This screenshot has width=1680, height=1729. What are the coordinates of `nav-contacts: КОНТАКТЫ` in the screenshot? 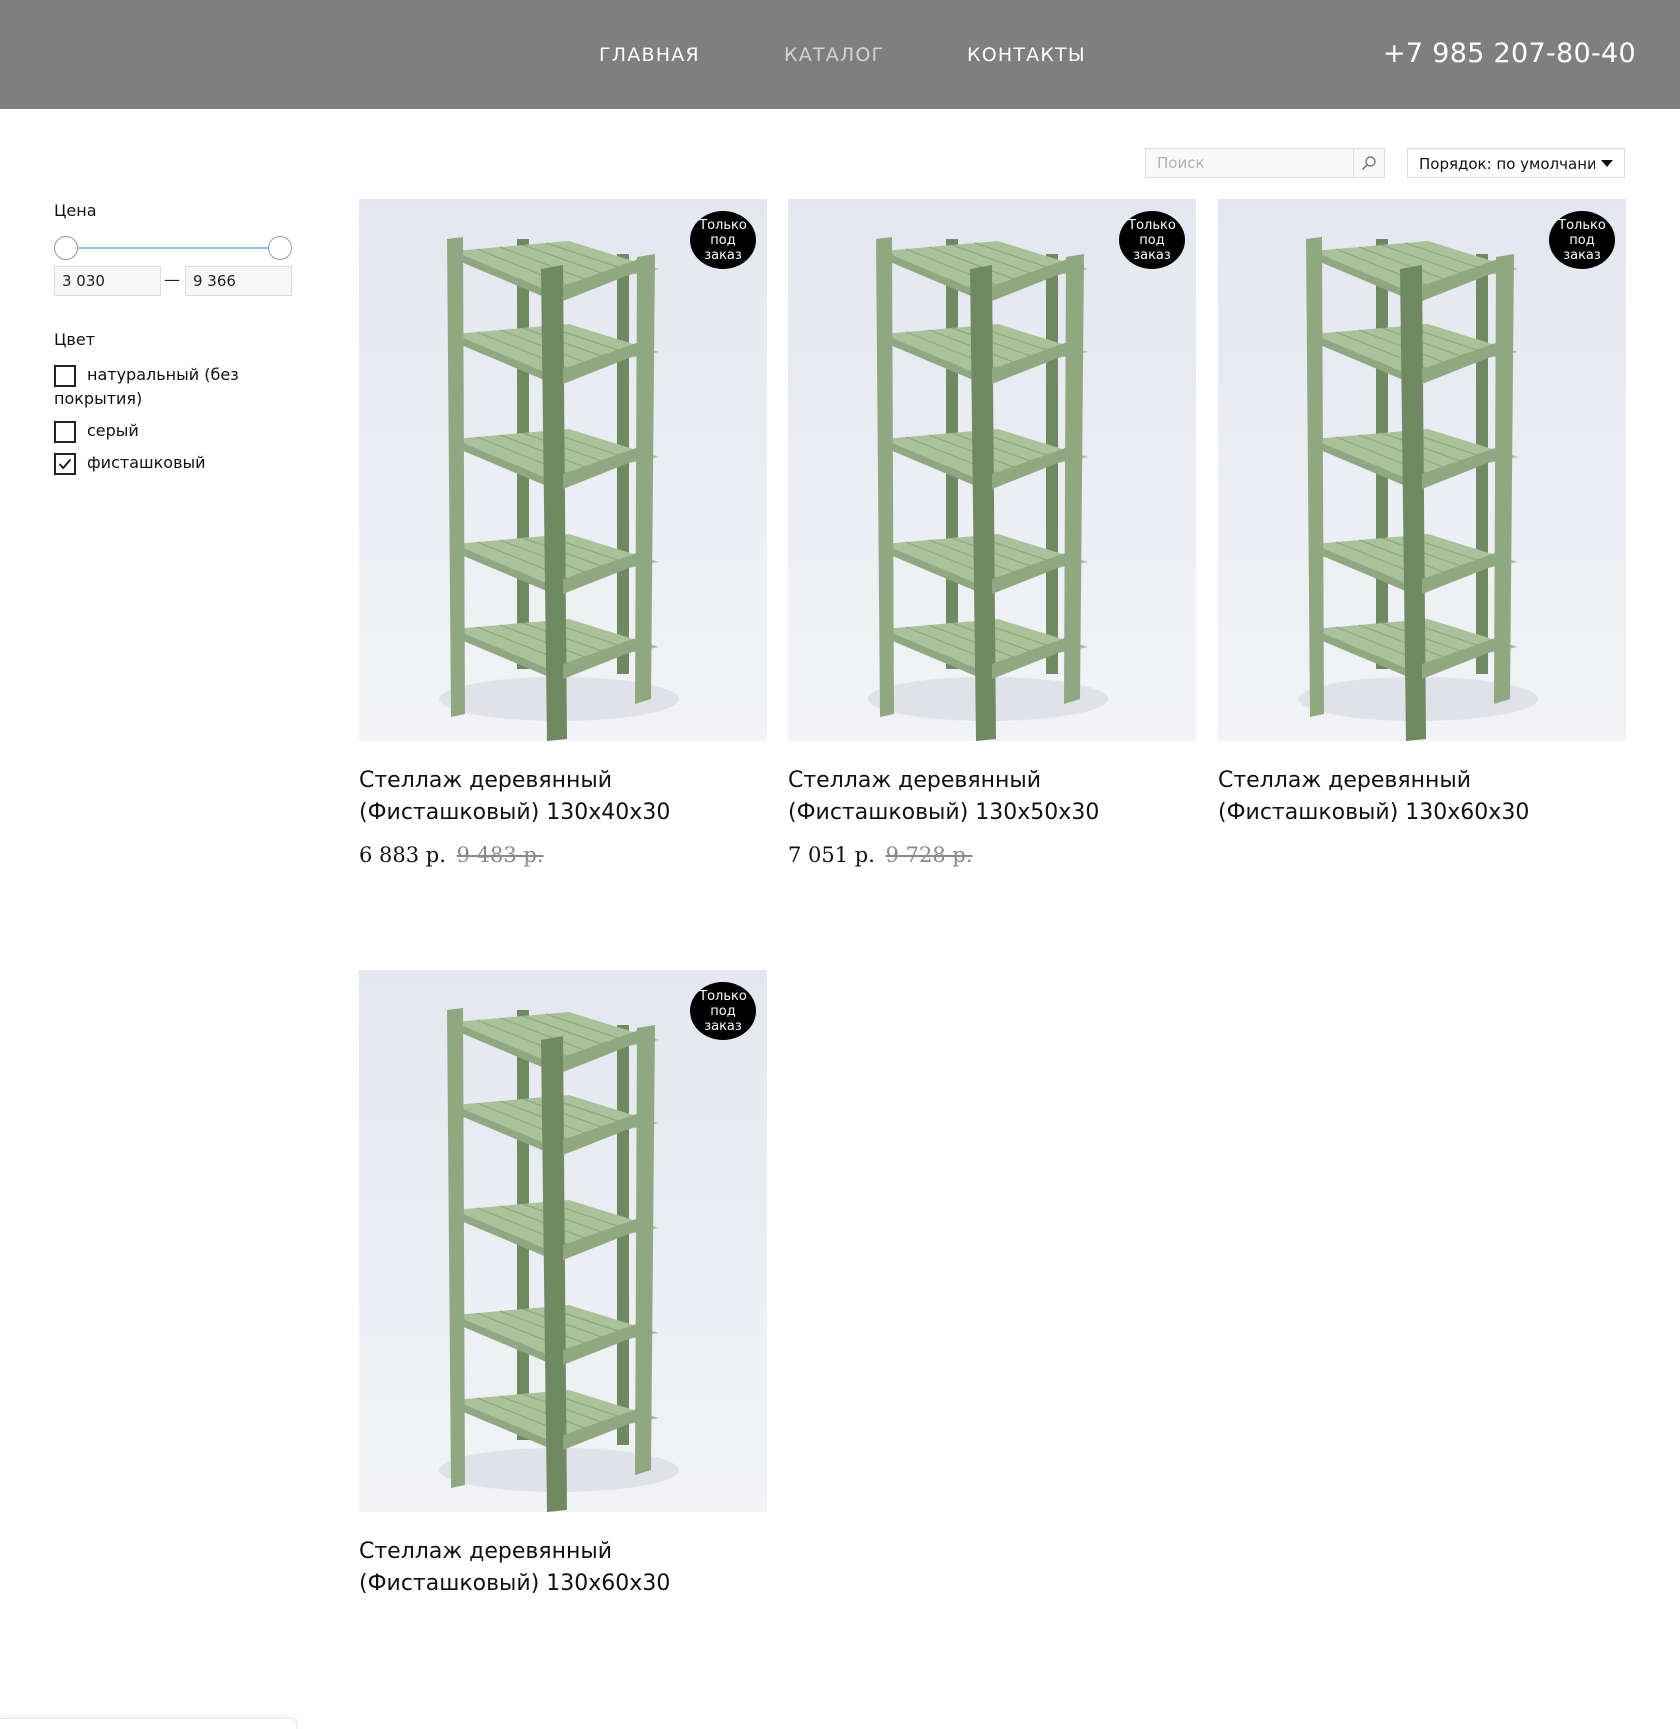 It's located at (1026, 55).